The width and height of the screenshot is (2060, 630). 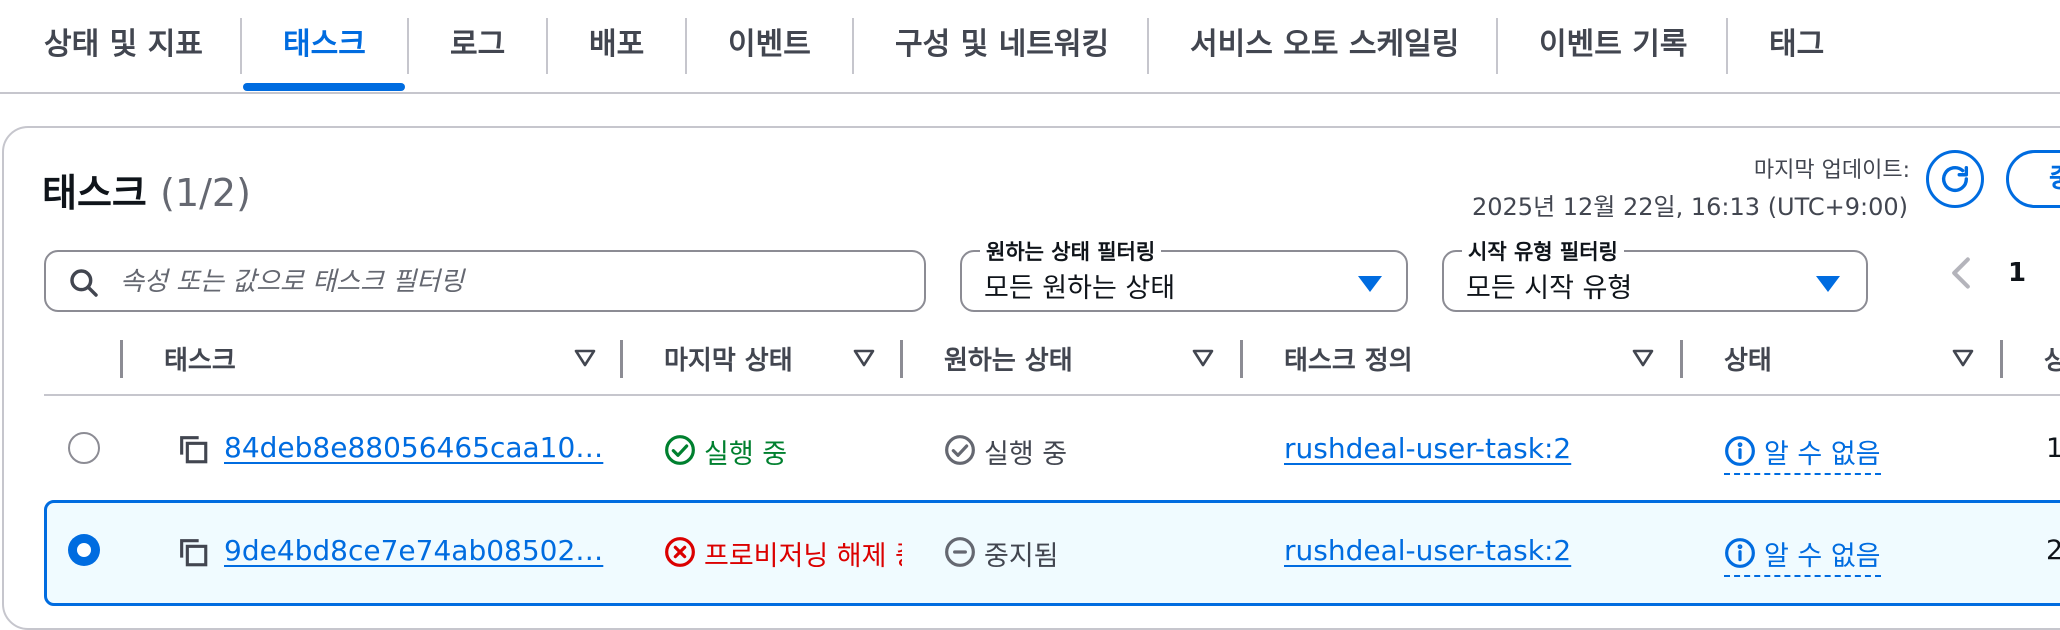 What do you see at coordinates (1748, 358) in the screenshot?
I see `column-header-health: 상태` at bounding box center [1748, 358].